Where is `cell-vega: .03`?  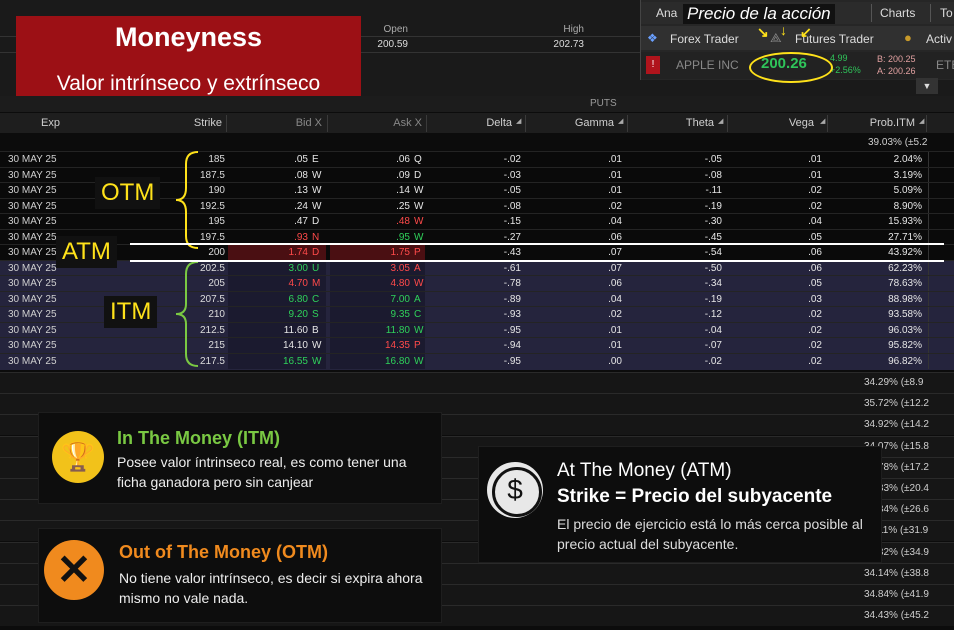
cell-vega: .03 is located at coordinates (815, 299).